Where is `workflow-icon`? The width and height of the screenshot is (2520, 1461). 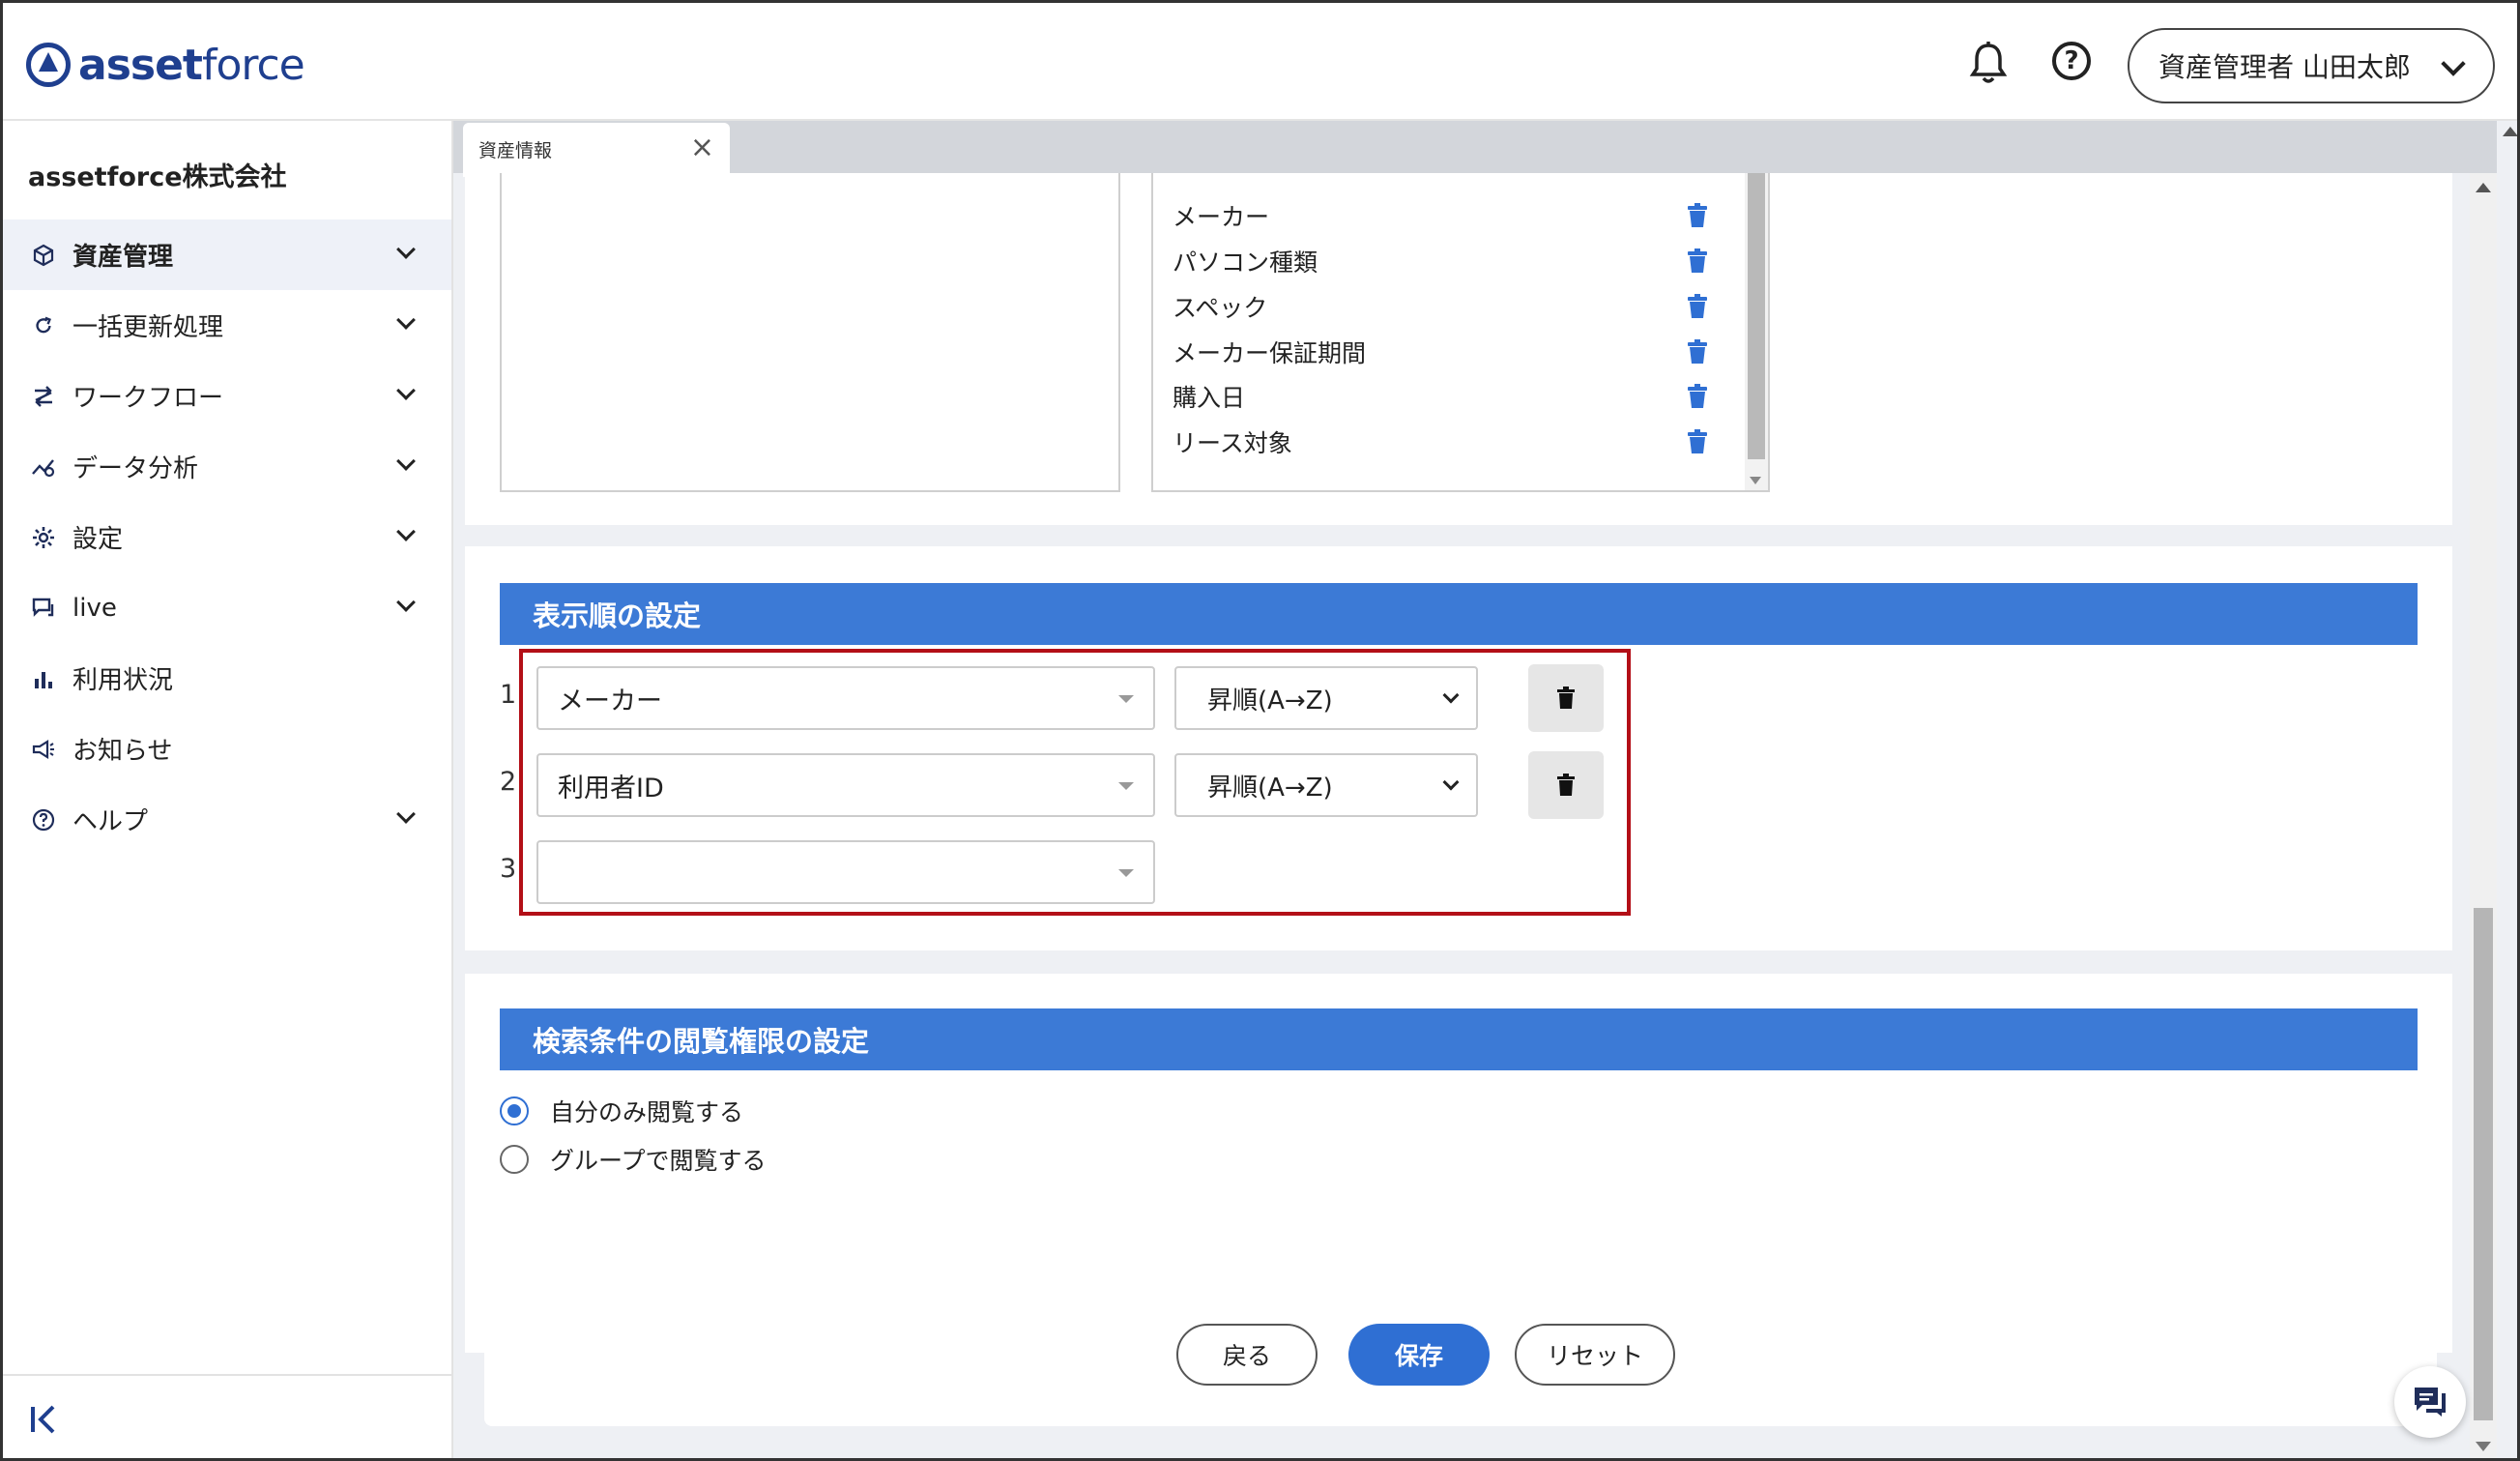 workflow-icon is located at coordinates (43, 397).